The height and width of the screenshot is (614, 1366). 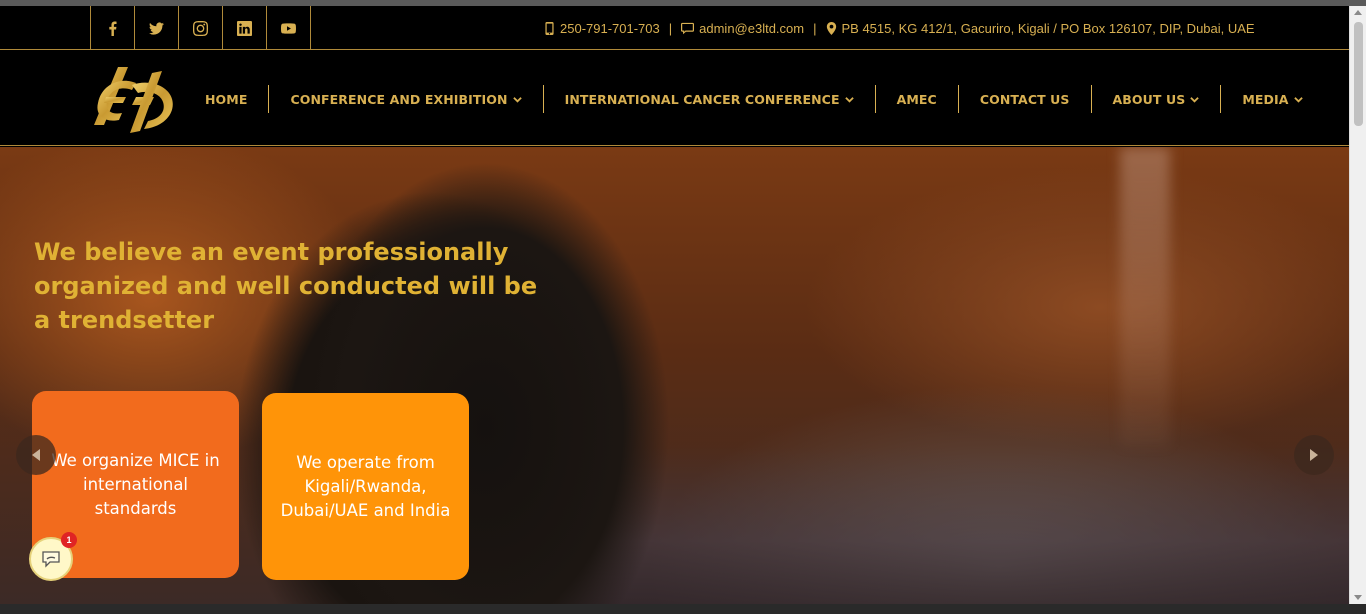 I want to click on email-contact: admin@e3ltd.com, so click(x=742, y=28).